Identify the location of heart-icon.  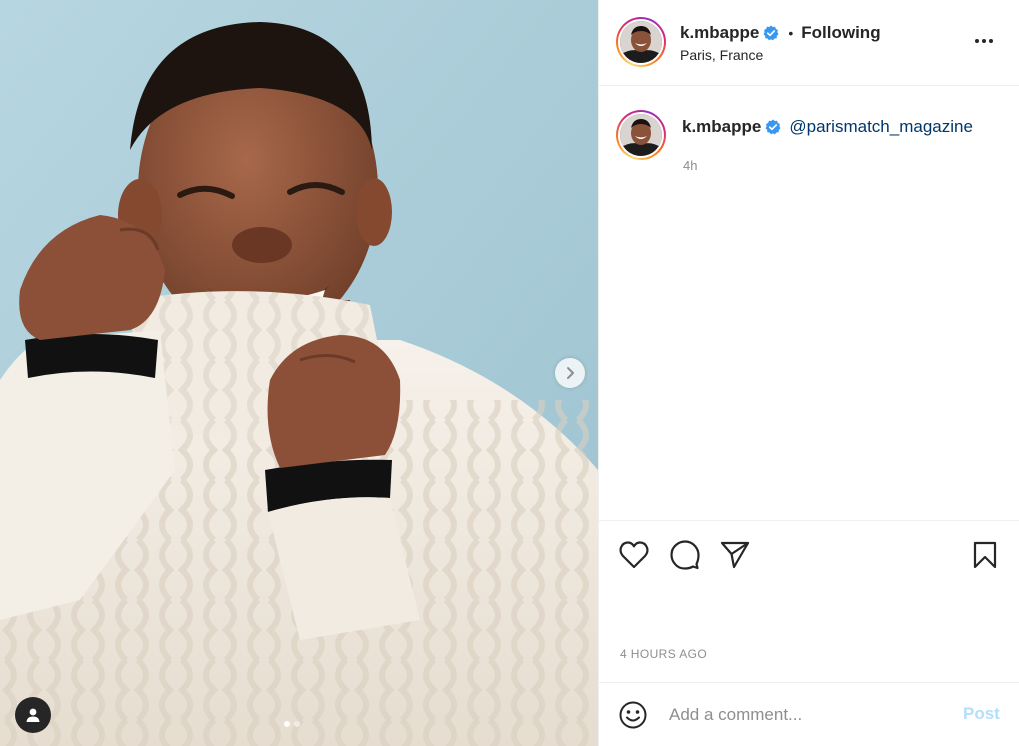
(634, 555).